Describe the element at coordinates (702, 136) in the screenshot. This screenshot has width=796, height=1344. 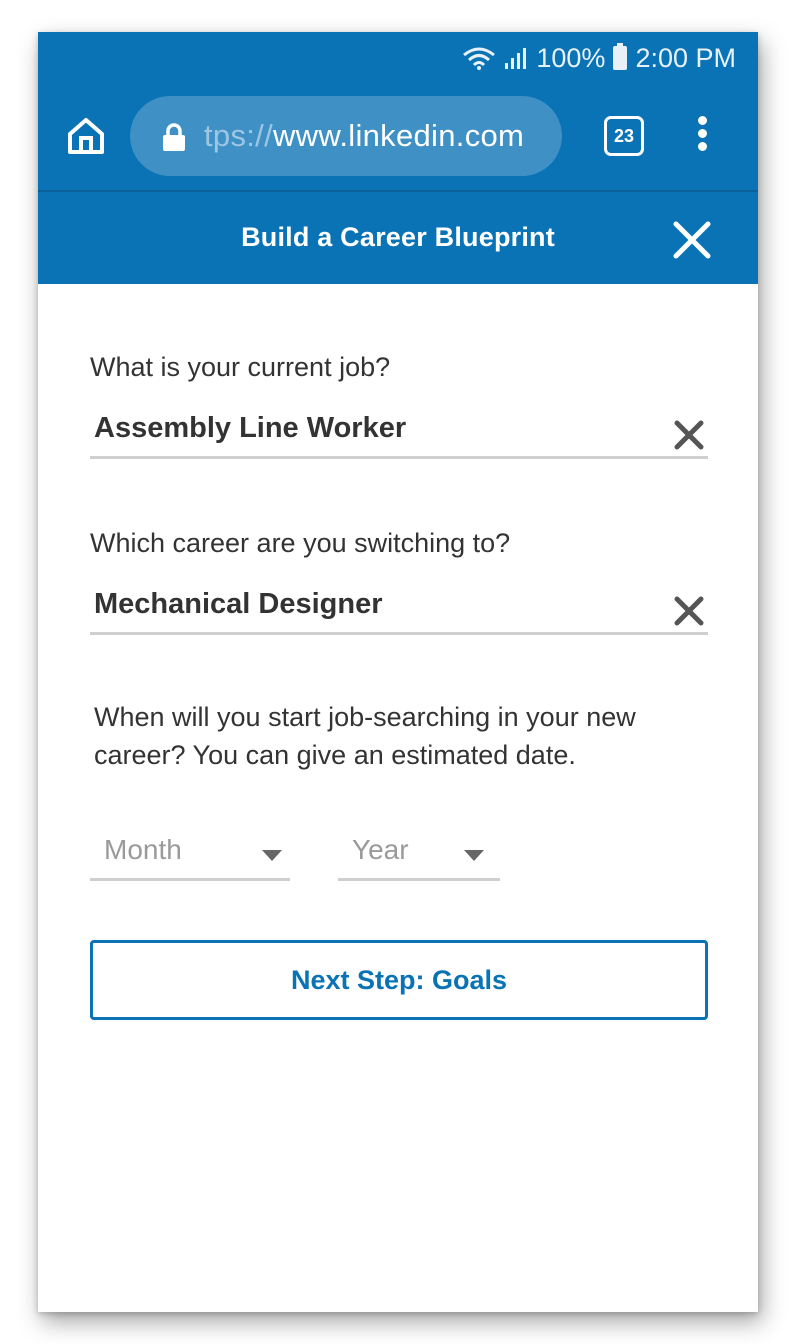
I see `overflow-menu-icon` at that location.